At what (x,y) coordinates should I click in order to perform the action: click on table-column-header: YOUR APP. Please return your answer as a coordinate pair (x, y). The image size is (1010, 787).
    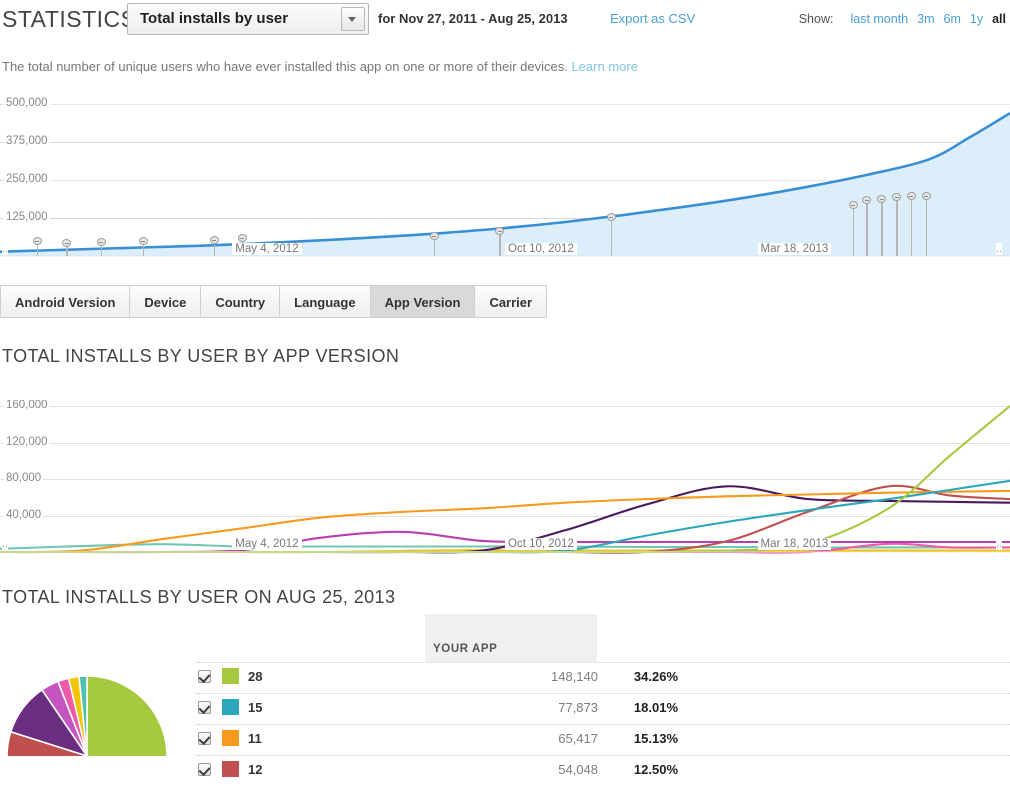
    Looking at the image, I should click on (511, 638).